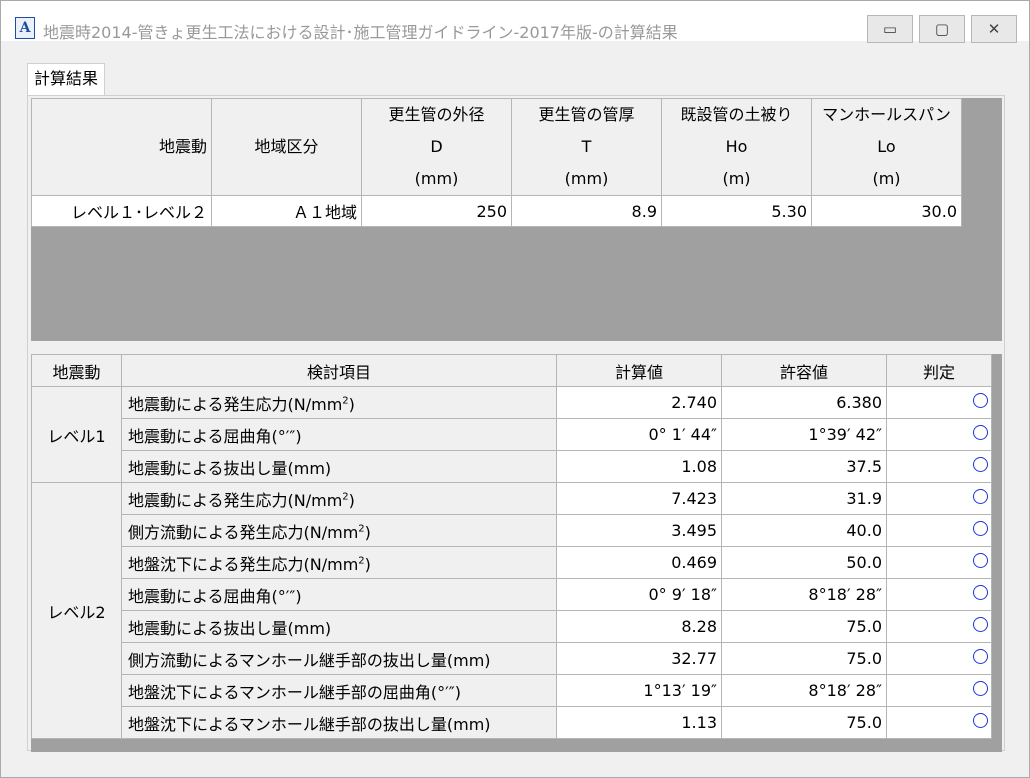  What do you see at coordinates (804, 498) in the screenshot?
I see `allow-value-cell: 31.9` at bounding box center [804, 498].